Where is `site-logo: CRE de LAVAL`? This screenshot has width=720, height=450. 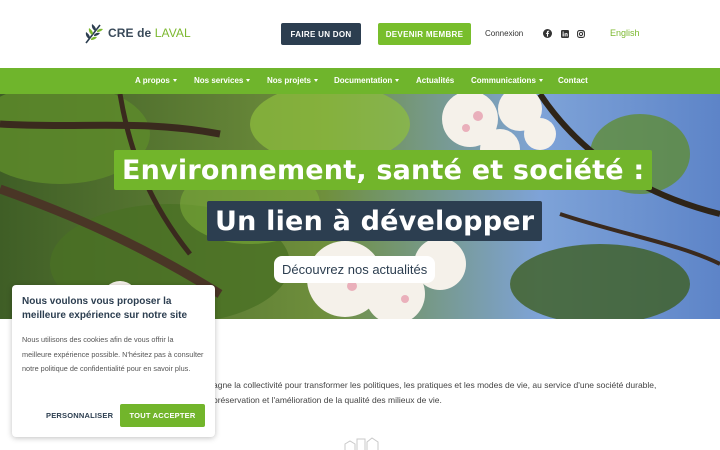
site-logo: CRE de LAVAL is located at coordinates (137, 33).